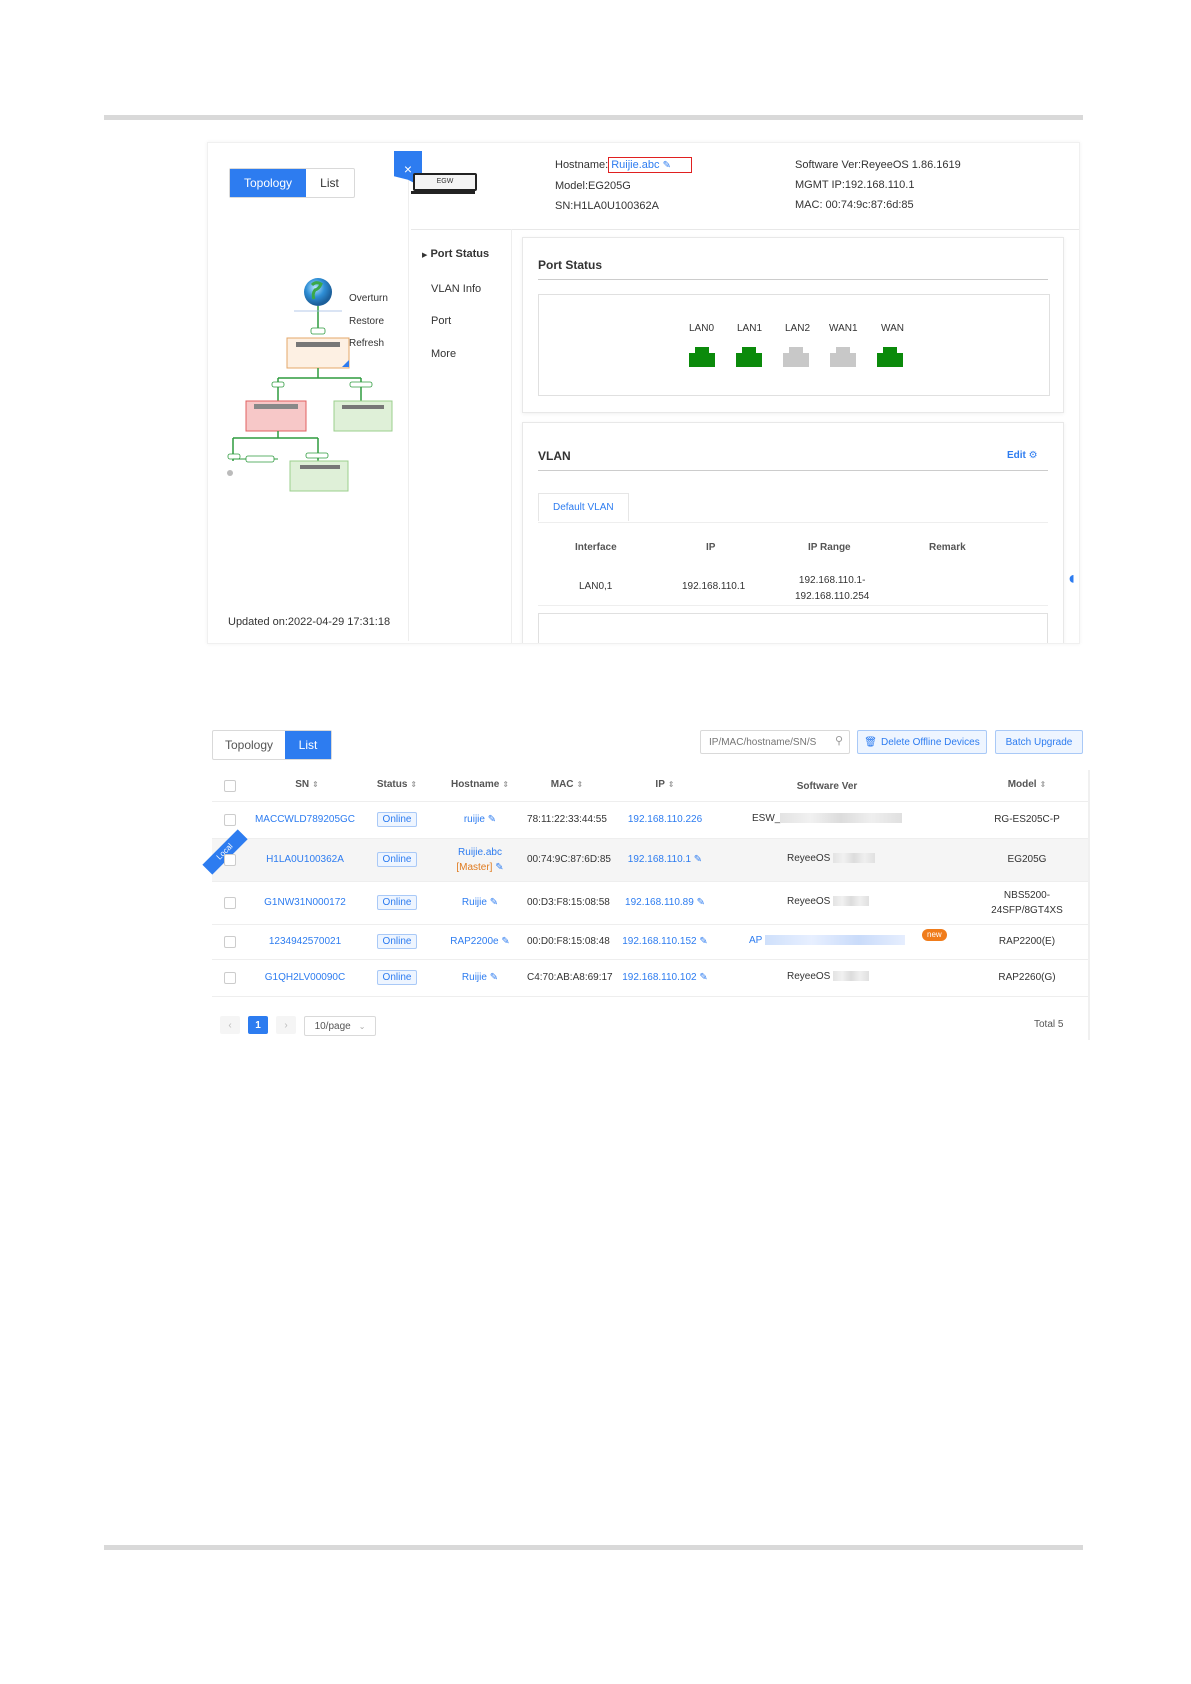  Describe the element at coordinates (455, 255) in the screenshot. I see `menu-port-status: ▶ Port Status` at that location.